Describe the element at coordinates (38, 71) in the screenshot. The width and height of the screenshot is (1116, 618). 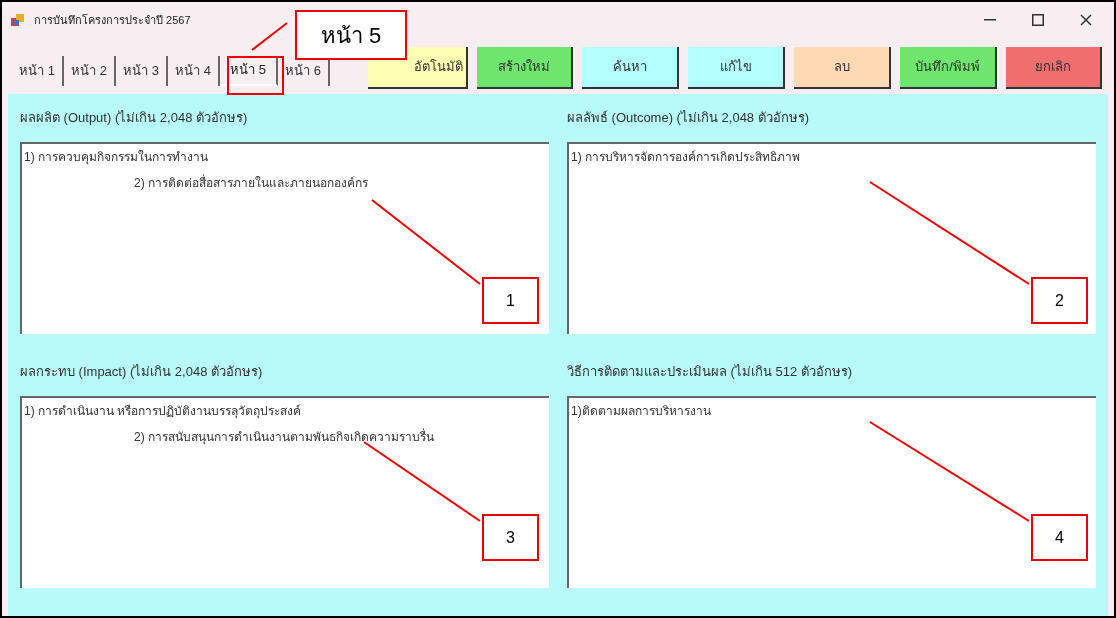
I see `tab: หน้า 1` at that location.